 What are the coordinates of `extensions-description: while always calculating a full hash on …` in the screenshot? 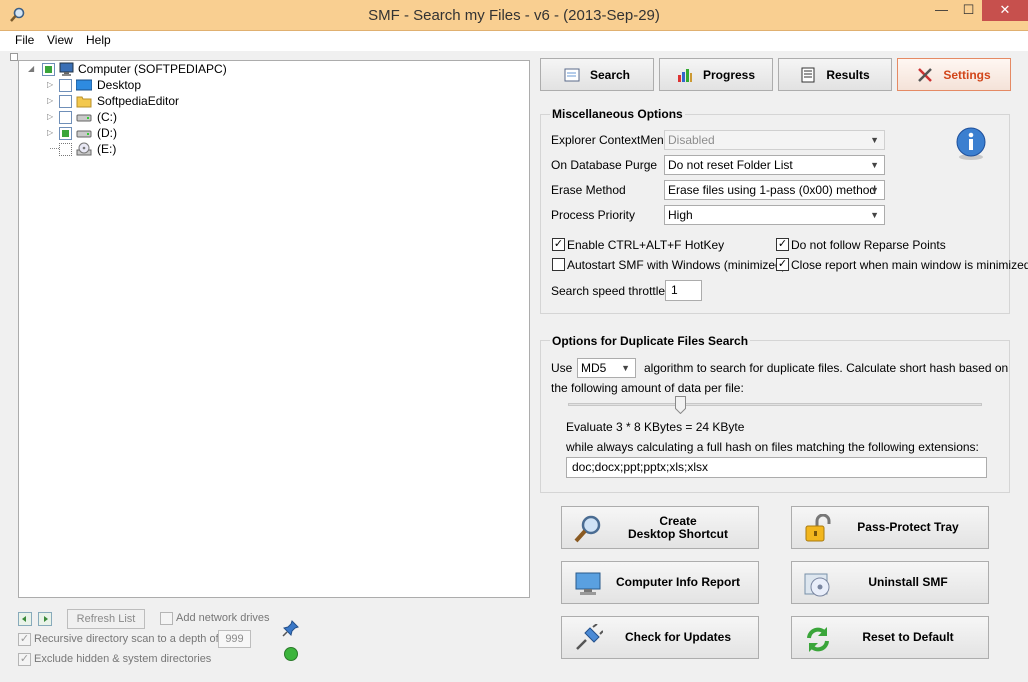 It's located at (772, 447).